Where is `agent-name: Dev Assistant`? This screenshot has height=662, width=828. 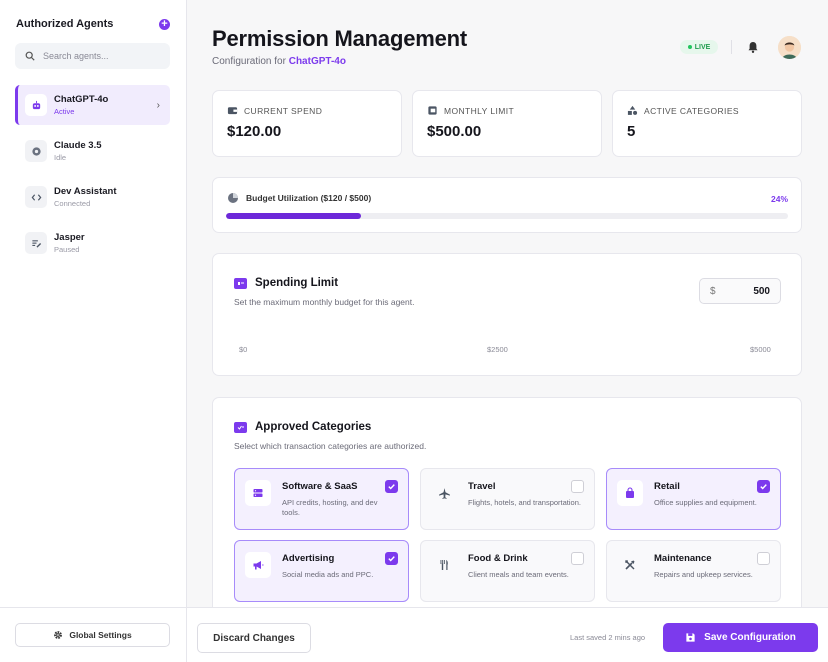
agent-name: Dev Assistant is located at coordinates (85, 191).